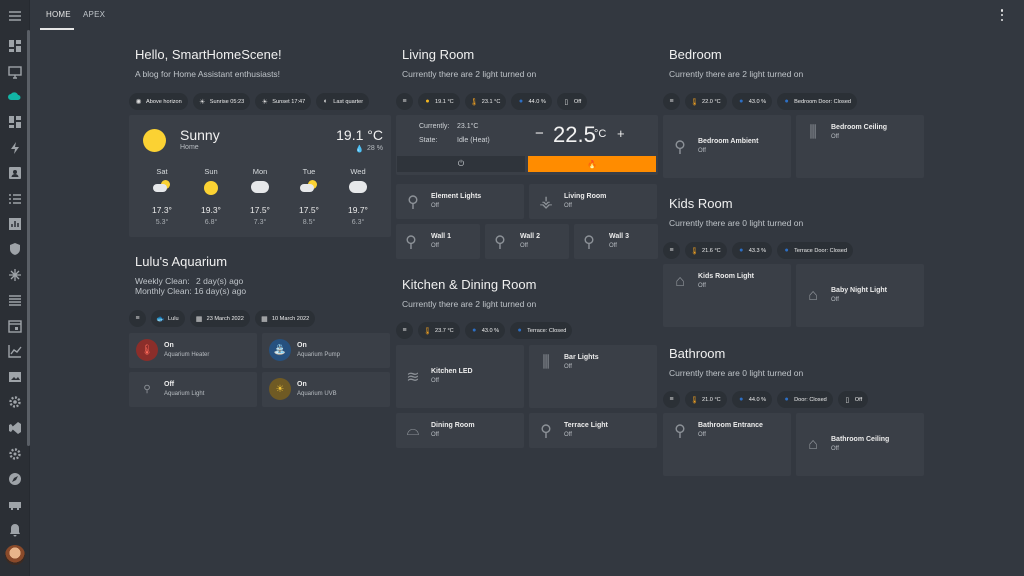 The image size is (1024, 576). Describe the element at coordinates (671, 399) in the screenshot. I see `bathroom-menu-chip: ≡` at that location.